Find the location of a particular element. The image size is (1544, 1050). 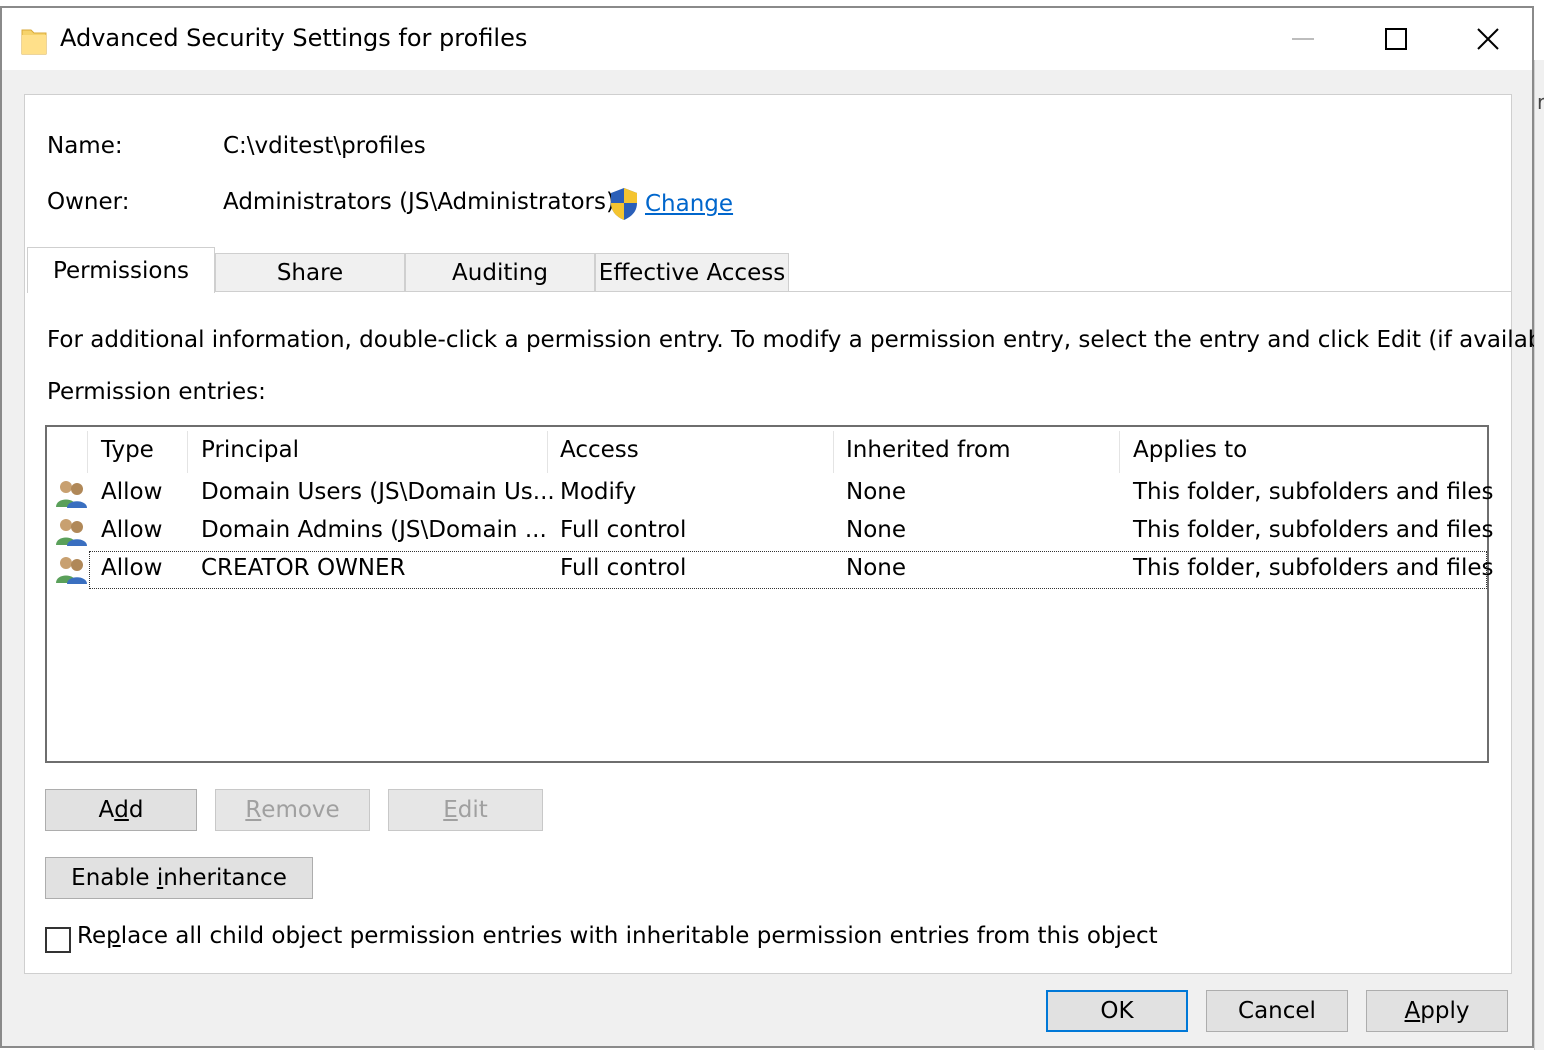

folder-icon is located at coordinates (34, 42).